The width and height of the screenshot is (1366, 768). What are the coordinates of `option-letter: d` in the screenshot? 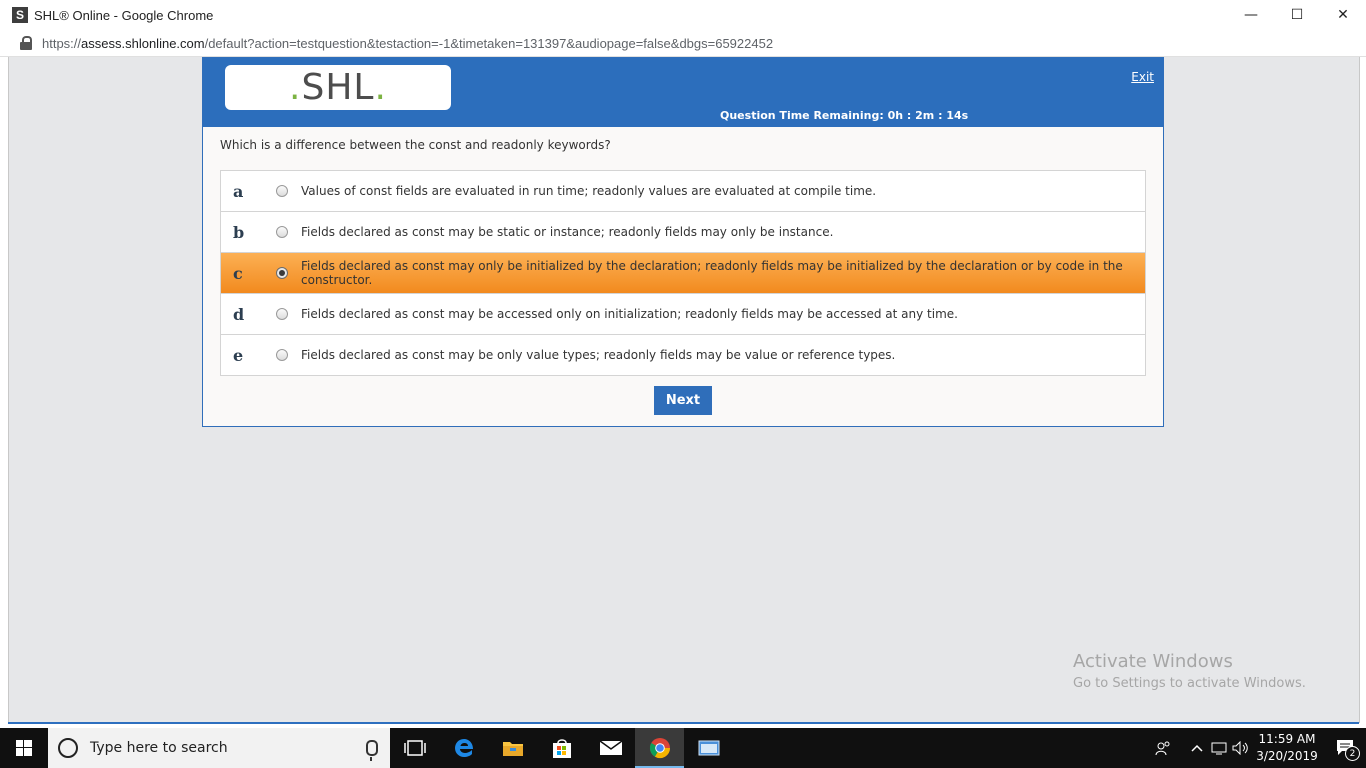 It's located at (239, 314).